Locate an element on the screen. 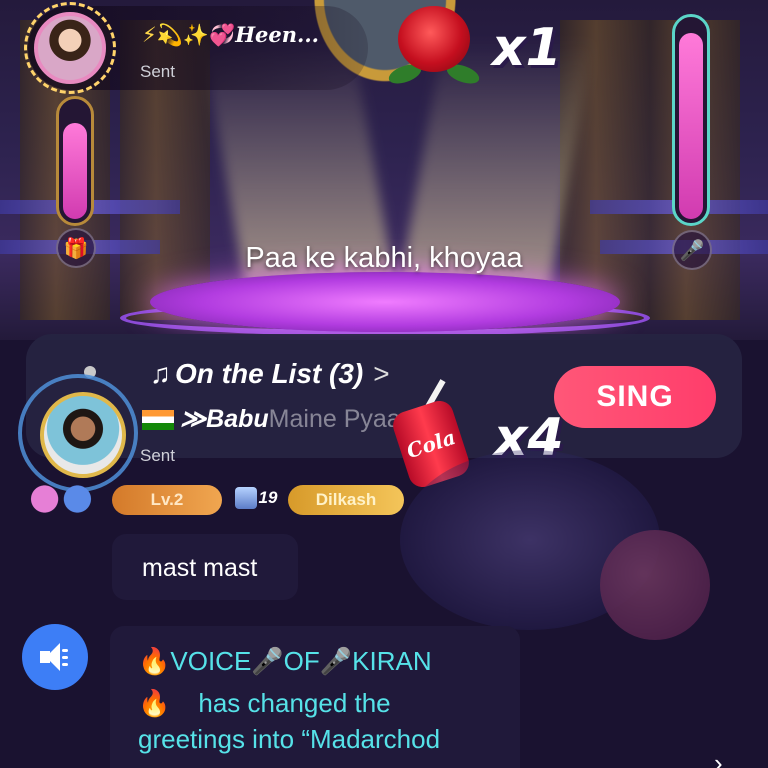 The width and height of the screenshot is (768, 768). left-meter-fill is located at coordinates (75, 171).